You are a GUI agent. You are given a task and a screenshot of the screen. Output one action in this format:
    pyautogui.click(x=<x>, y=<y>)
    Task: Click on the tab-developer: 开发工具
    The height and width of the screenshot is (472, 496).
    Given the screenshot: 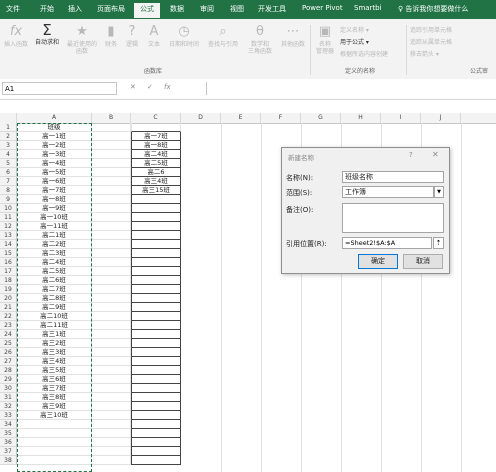 What is the action you would take?
    pyautogui.click(x=272, y=9)
    